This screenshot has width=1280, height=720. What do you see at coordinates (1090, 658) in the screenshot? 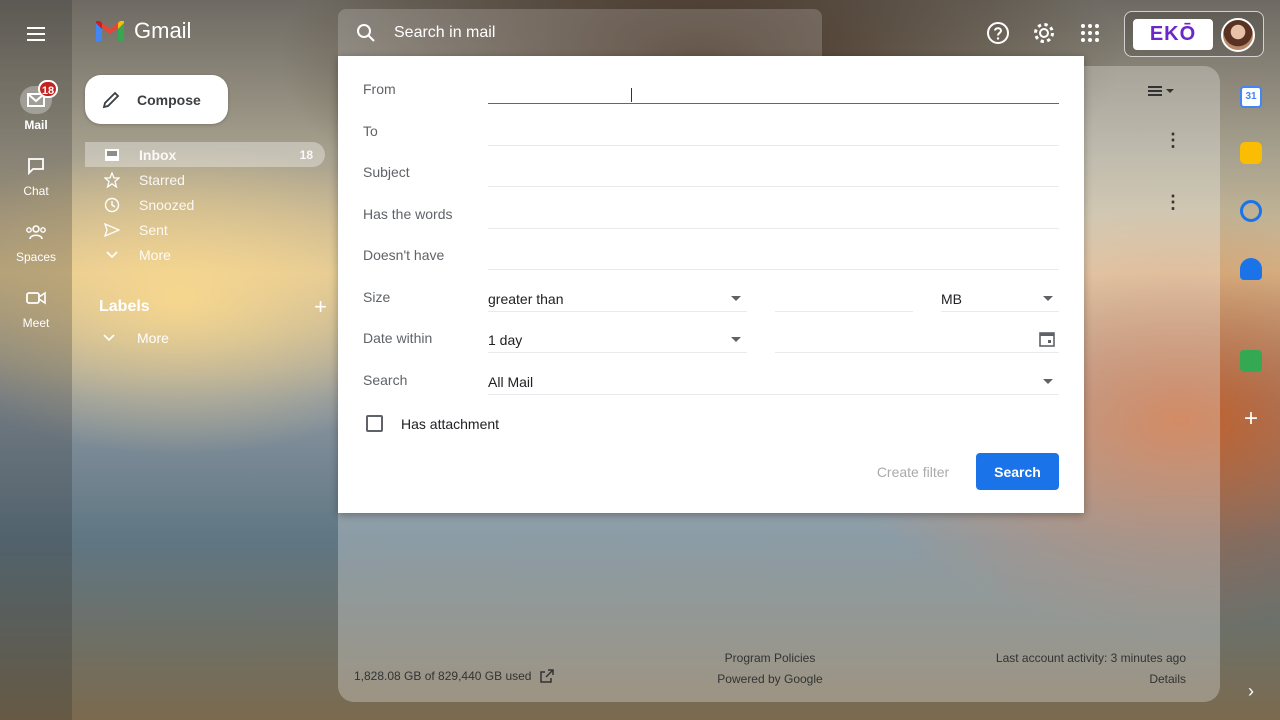
I see `activity-text: Last account activity: 3 minutes ago` at bounding box center [1090, 658].